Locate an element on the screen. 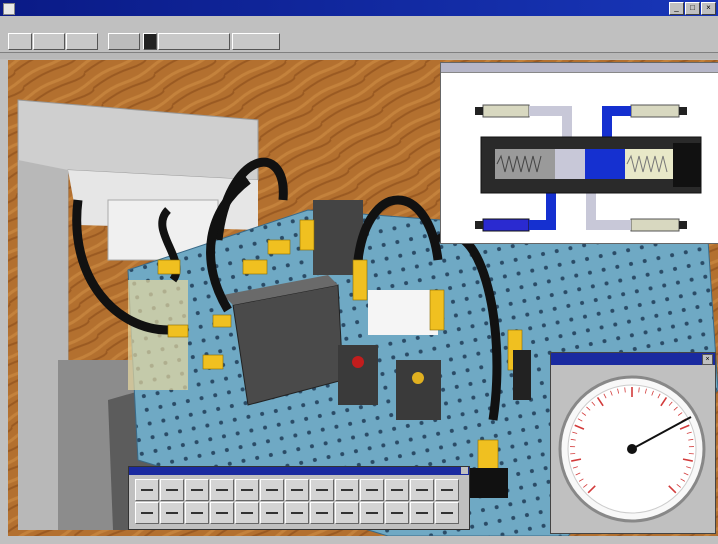 The width and height of the screenshot is (718, 544). toolbar is located at coordinates (359, 41).